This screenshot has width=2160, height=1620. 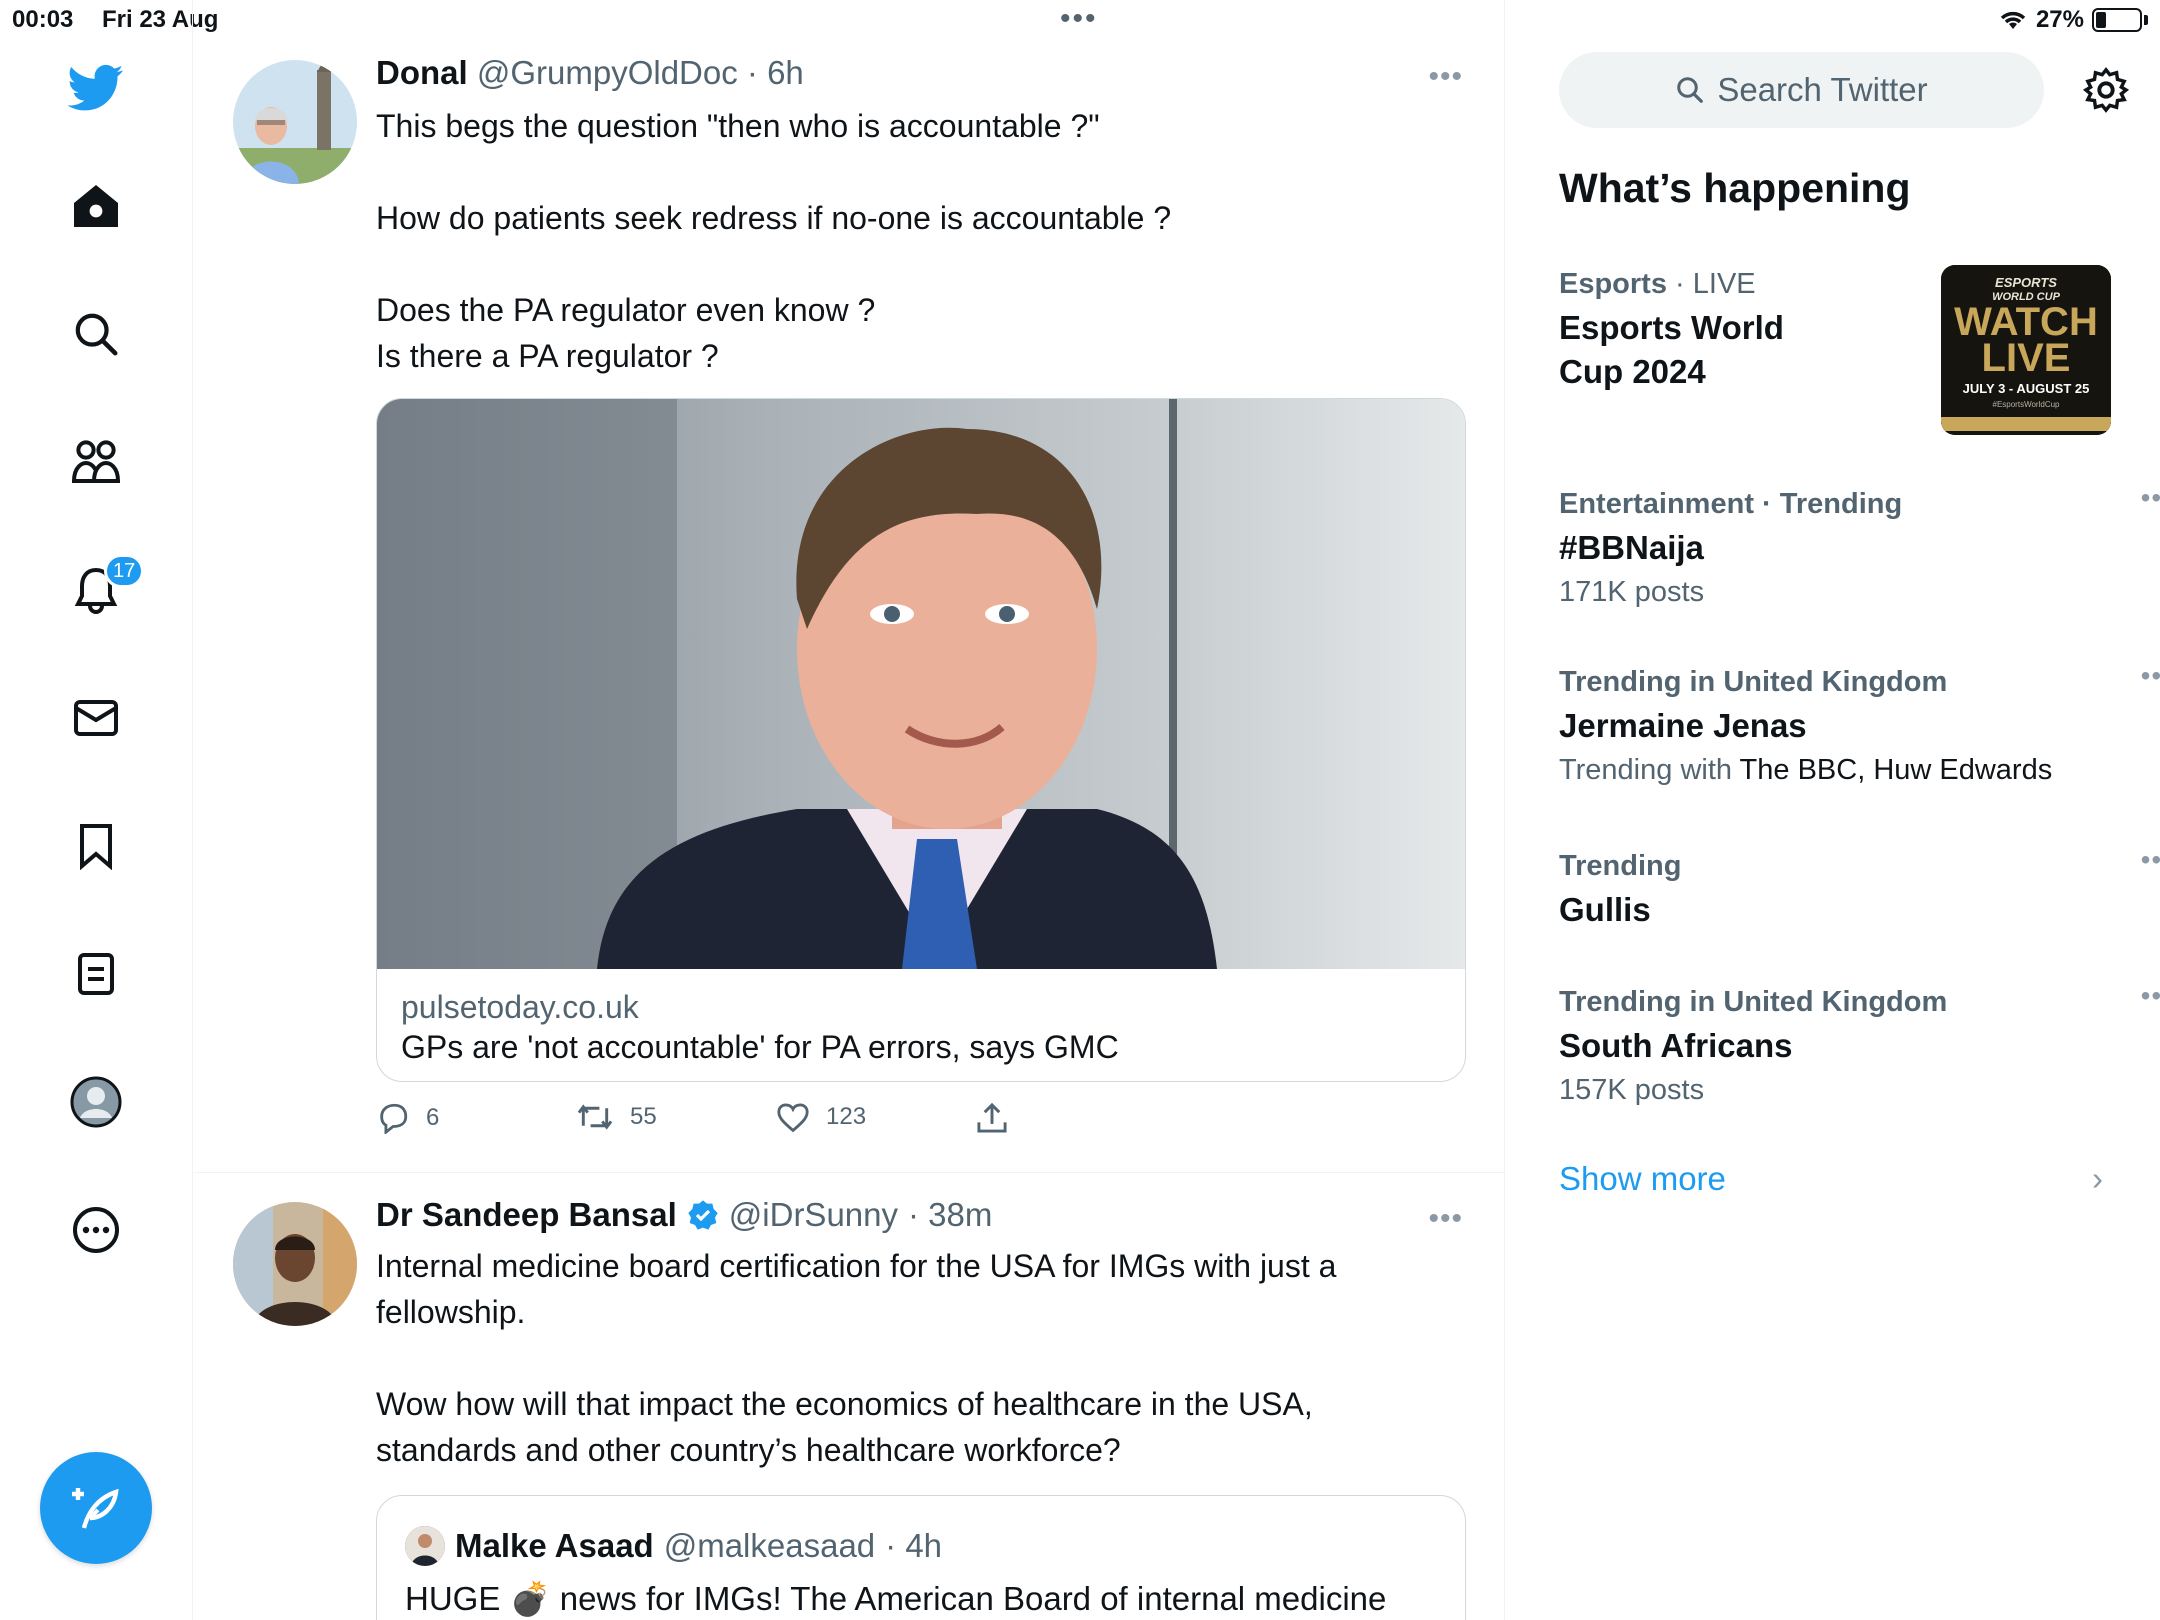 What do you see at coordinates (1613, 284) in the screenshot?
I see `trend-category: Esports` at bounding box center [1613, 284].